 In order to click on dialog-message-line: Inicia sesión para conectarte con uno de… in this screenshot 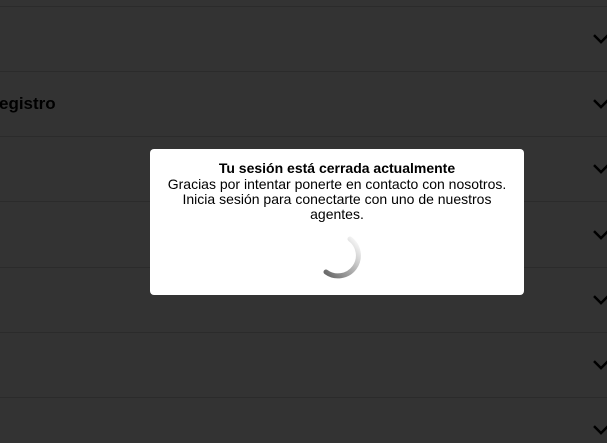, I will do `click(337, 199)`.